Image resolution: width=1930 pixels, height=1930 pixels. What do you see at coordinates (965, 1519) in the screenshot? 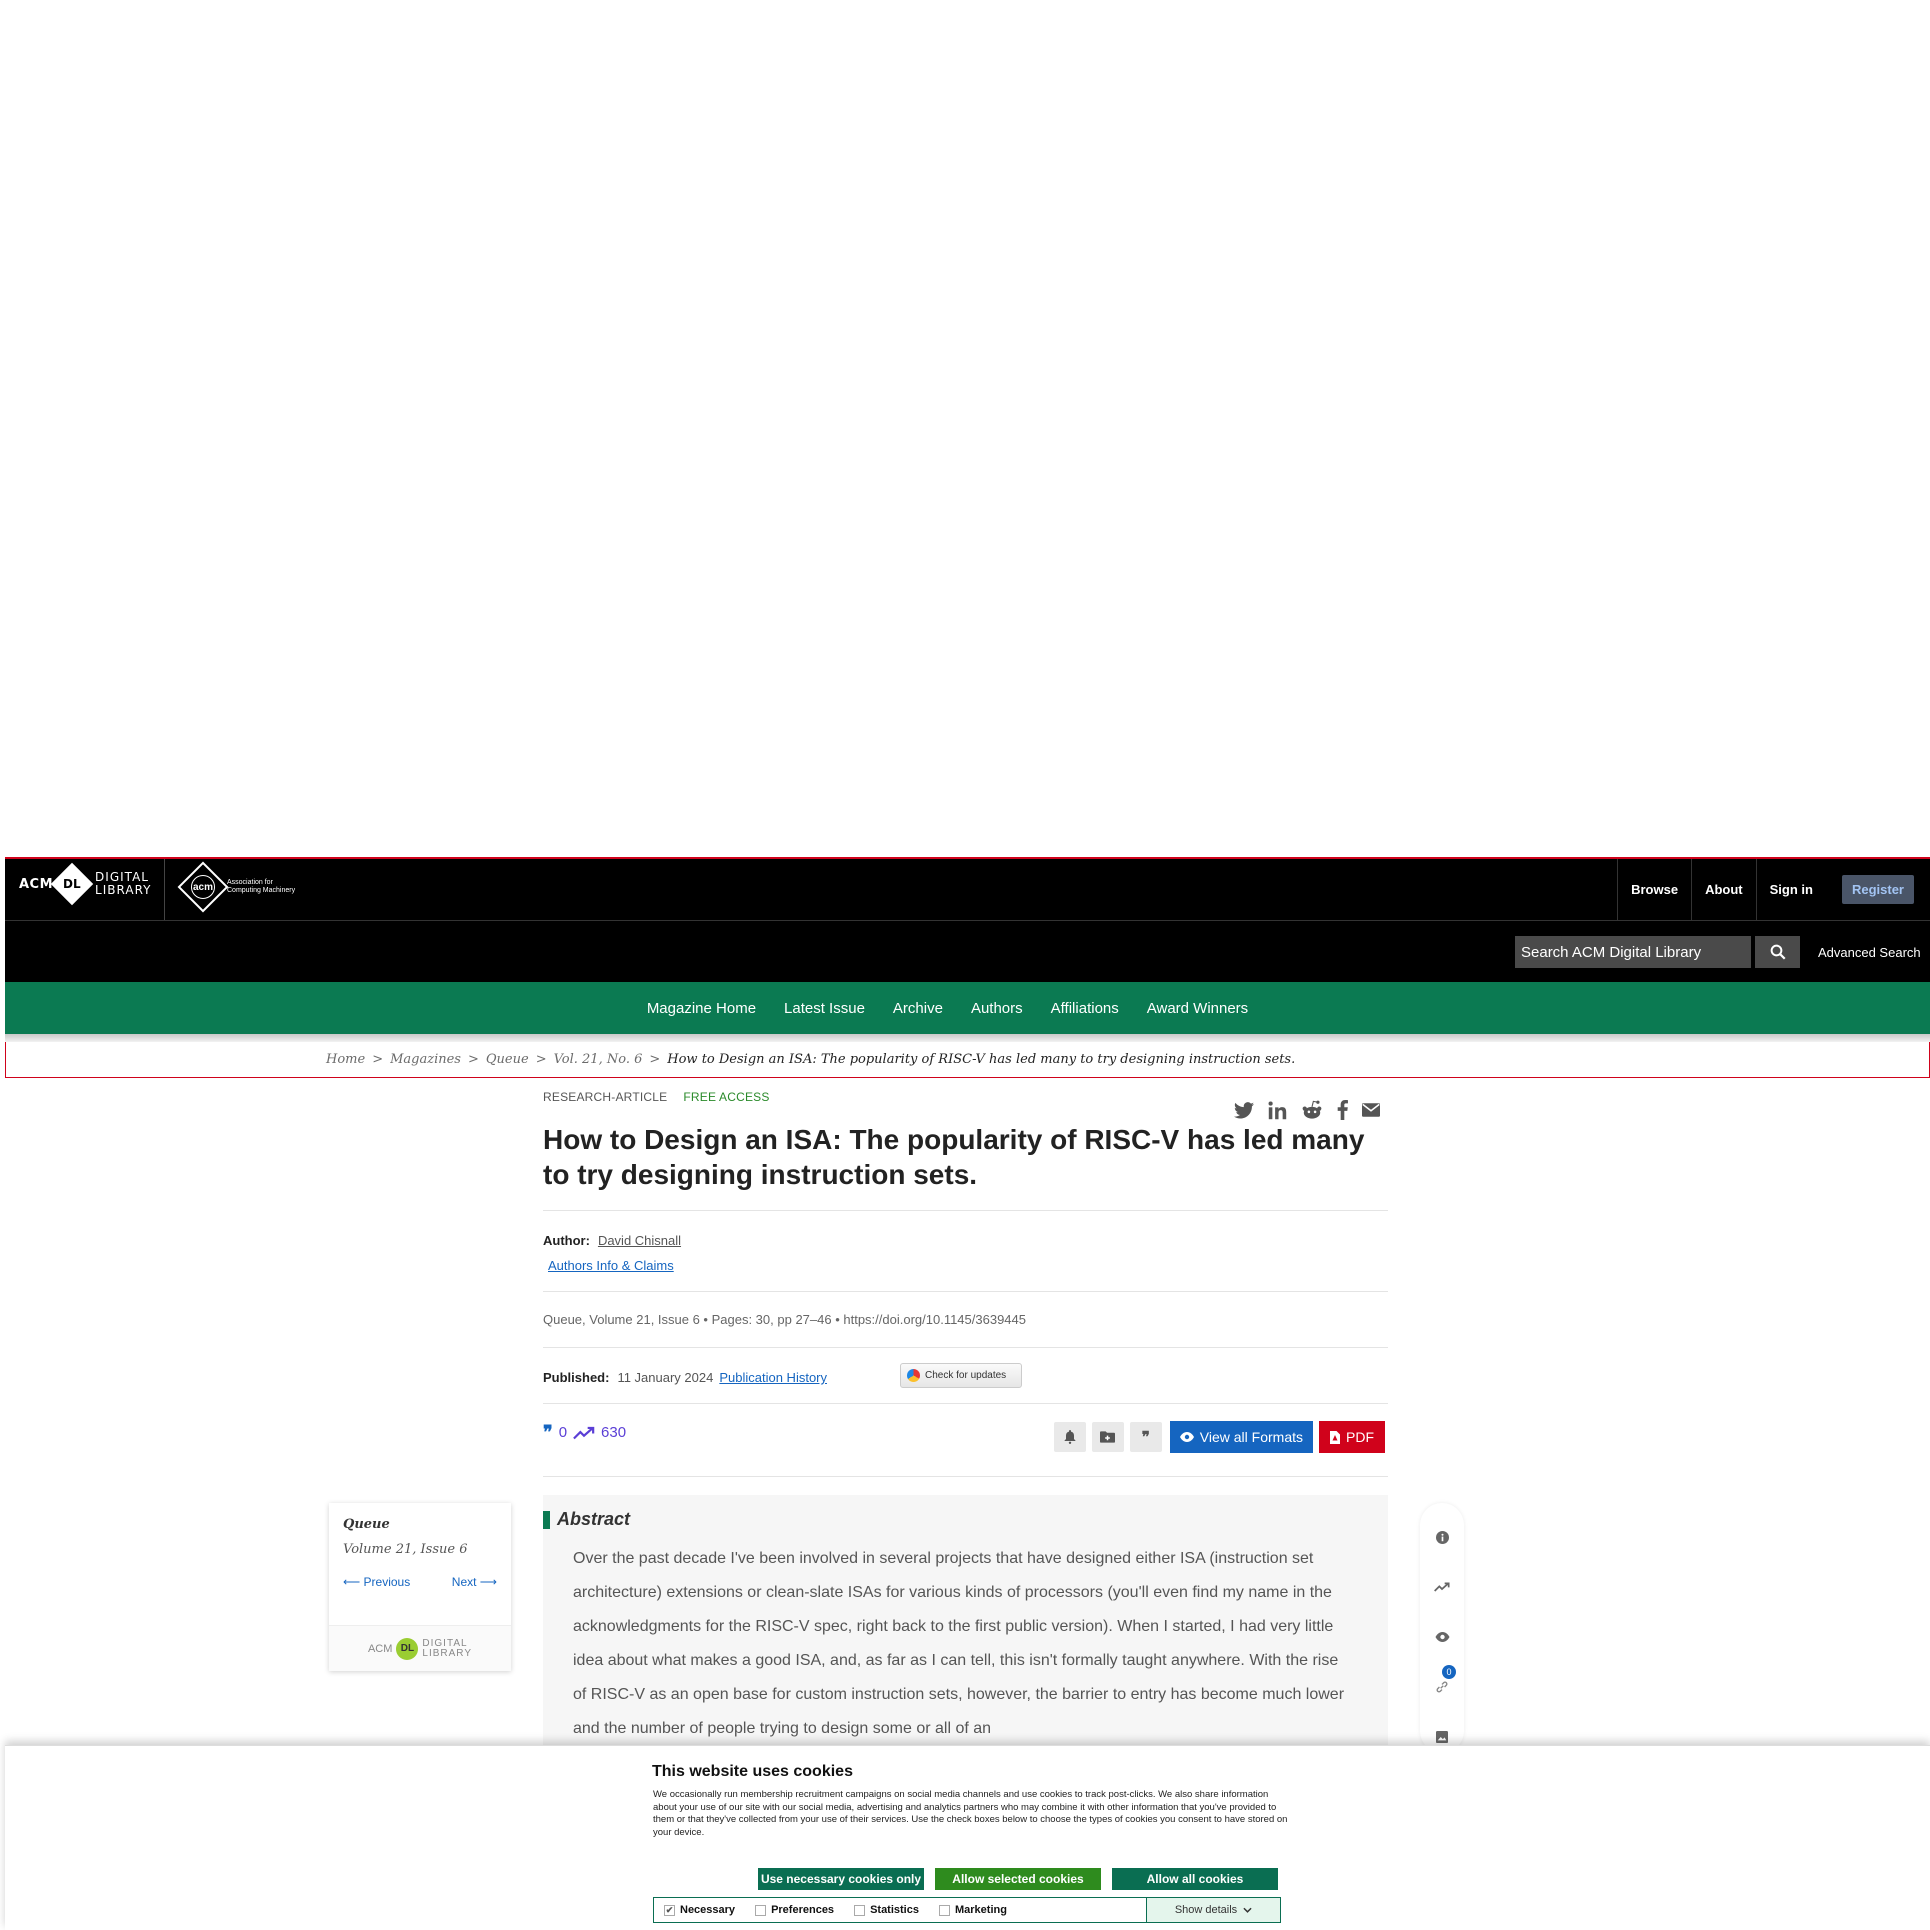
I see `abstract-heading: Abstract` at bounding box center [965, 1519].